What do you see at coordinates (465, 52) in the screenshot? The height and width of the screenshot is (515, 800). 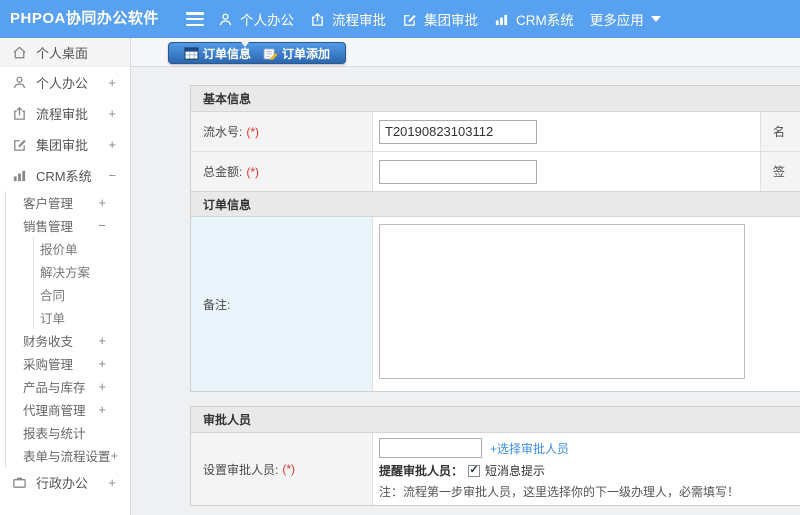 I see `tab-strip: 订单信息 订单添加` at bounding box center [465, 52].